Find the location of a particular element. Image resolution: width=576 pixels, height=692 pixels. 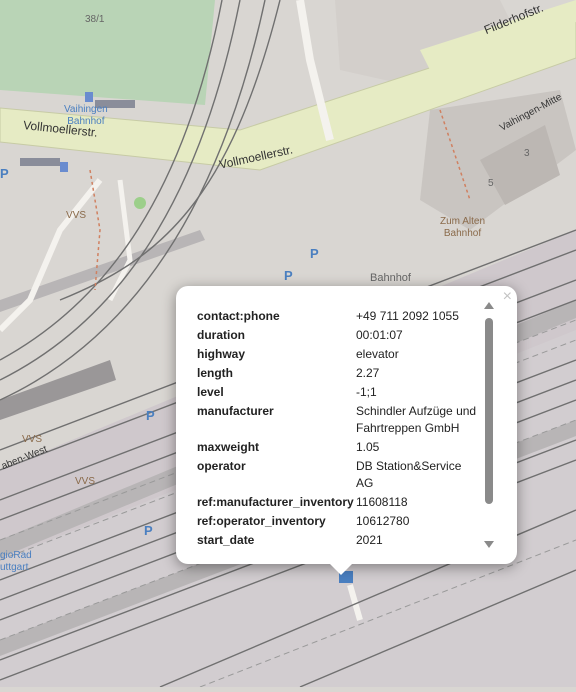

scroll-down-icon is located at coordinates (489, 544).